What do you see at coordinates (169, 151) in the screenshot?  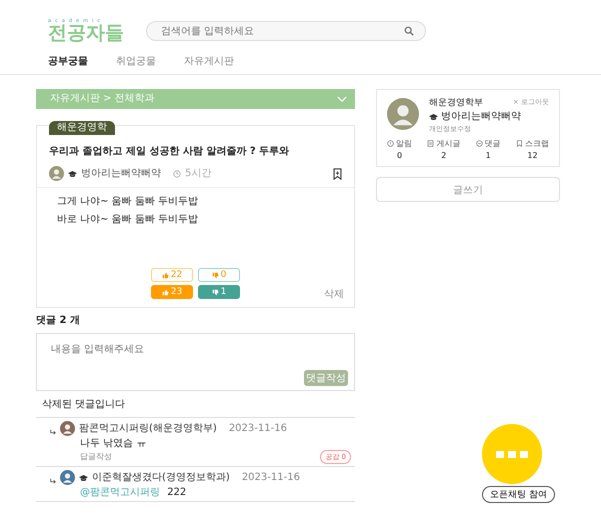 I see `post-title: 우리과 졸업하고 제일 성공한 사람 알려줄까 ? 두루와` at bounding box center [169, 151].